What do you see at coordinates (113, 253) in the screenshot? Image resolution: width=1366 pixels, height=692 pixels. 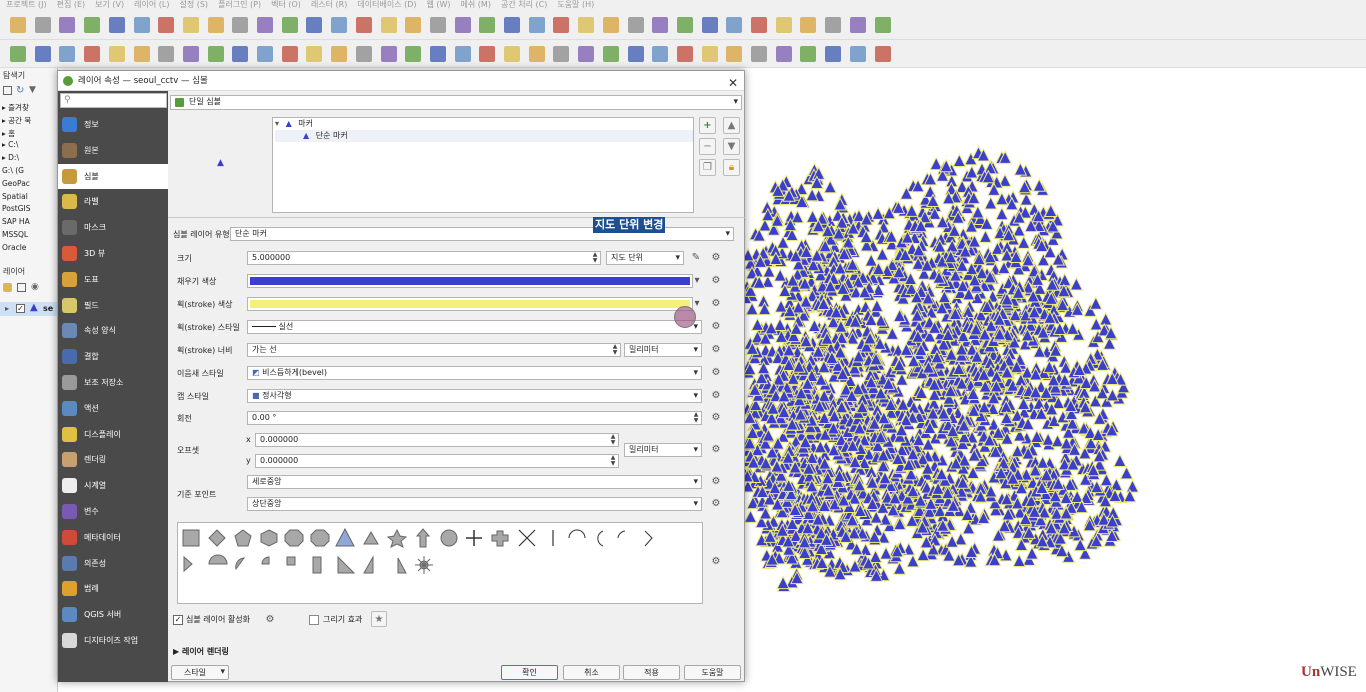 I see `sidebar-item: 3D 뷰` at bounding box center [113, 253].